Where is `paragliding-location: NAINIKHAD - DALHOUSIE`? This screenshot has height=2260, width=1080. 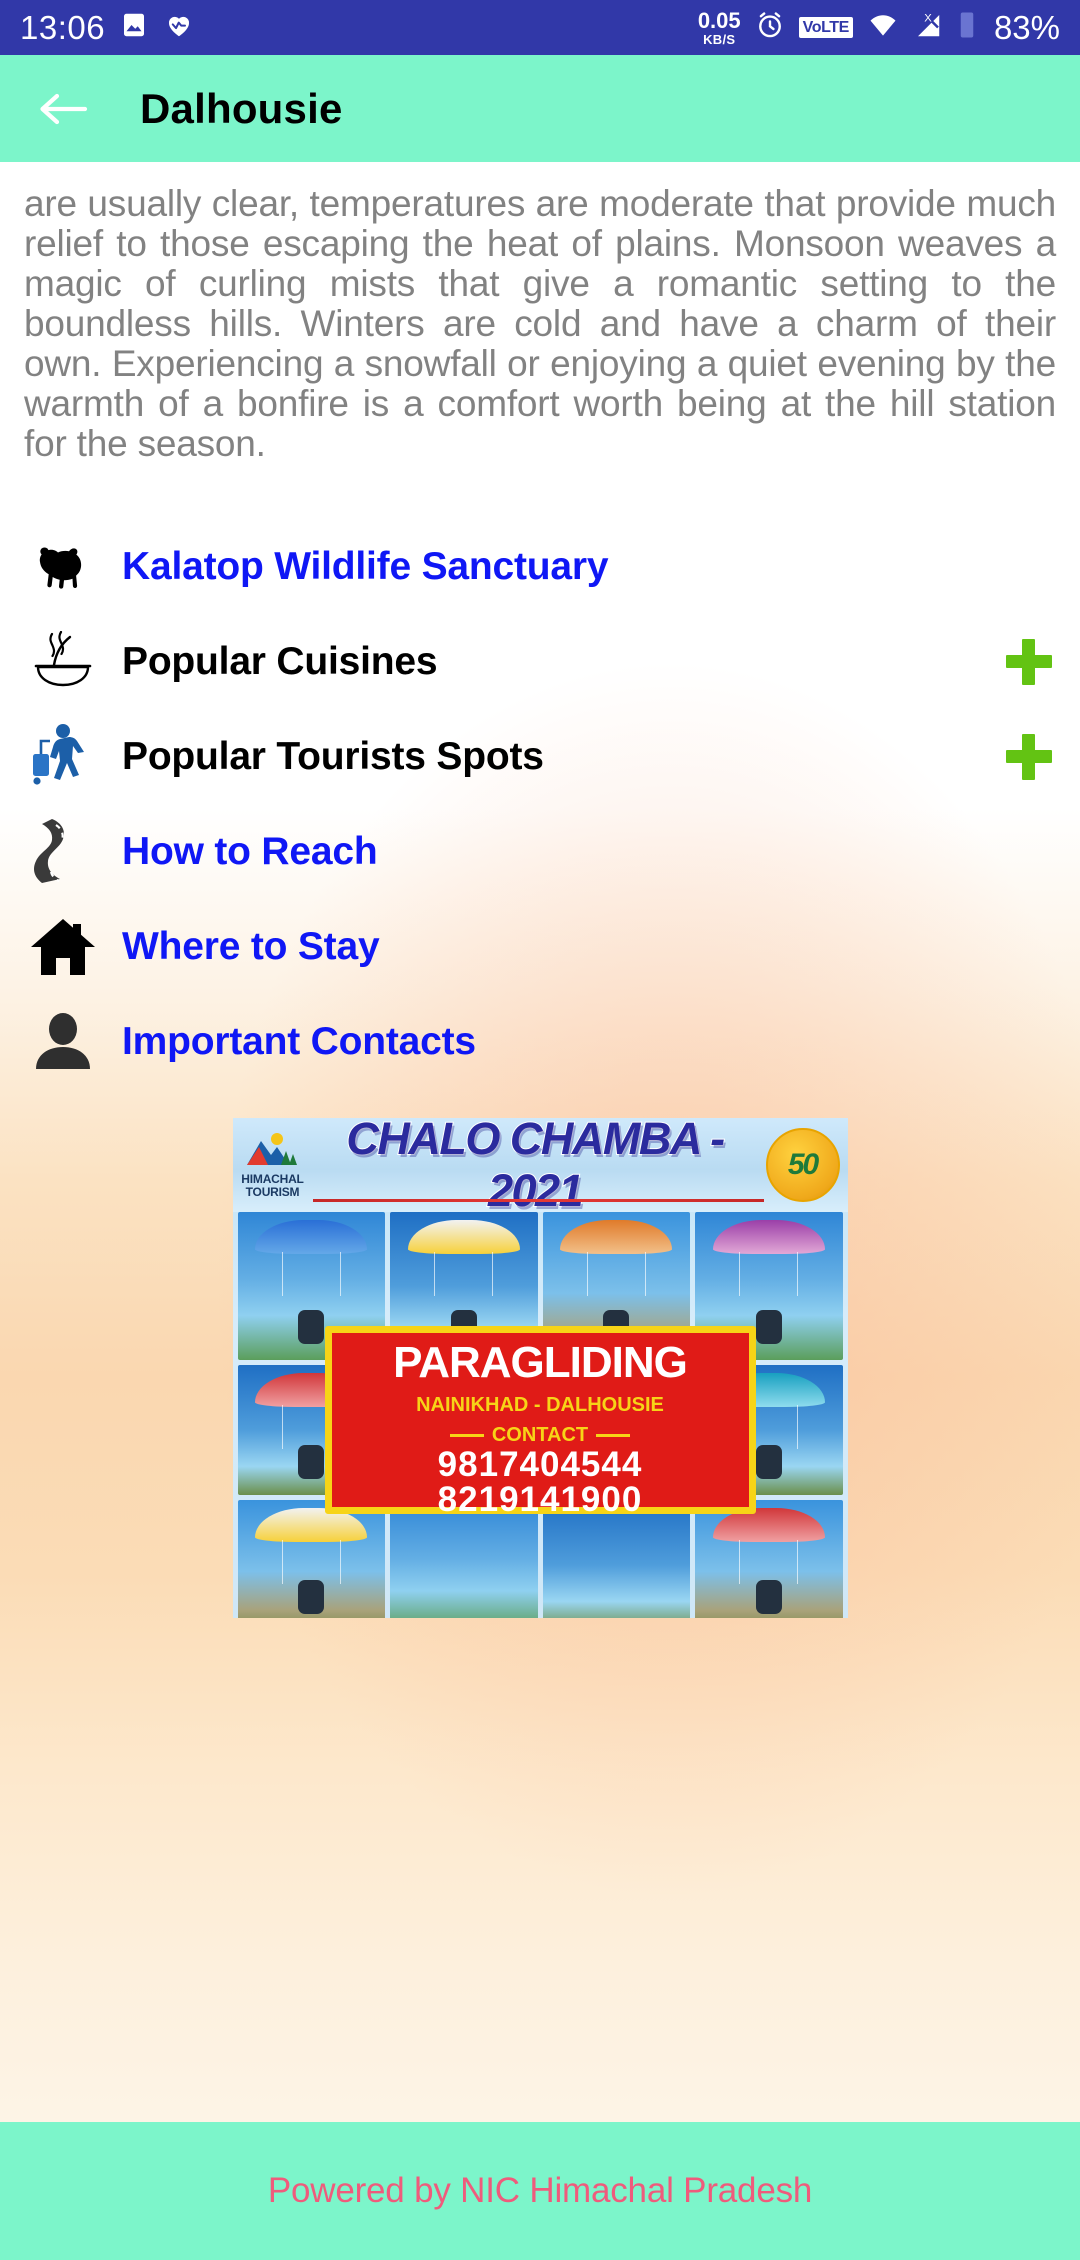 paragliding-location: NAINIKHAD - DALHOUSIE is located at coordinates (540, 1404).